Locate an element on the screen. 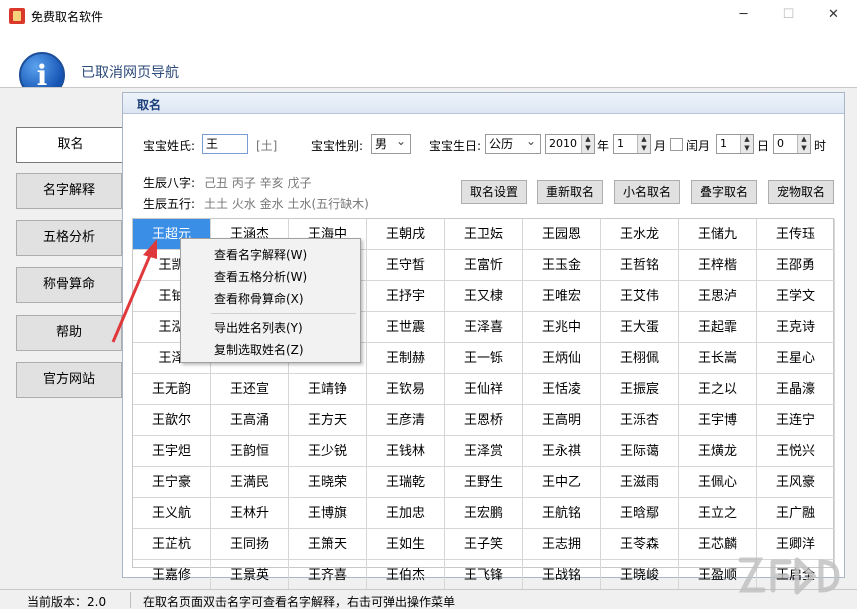 The height and width of the screenshot is (609, 857). pet-name-button: 宠物取名 is located at coordinates (801, 192).